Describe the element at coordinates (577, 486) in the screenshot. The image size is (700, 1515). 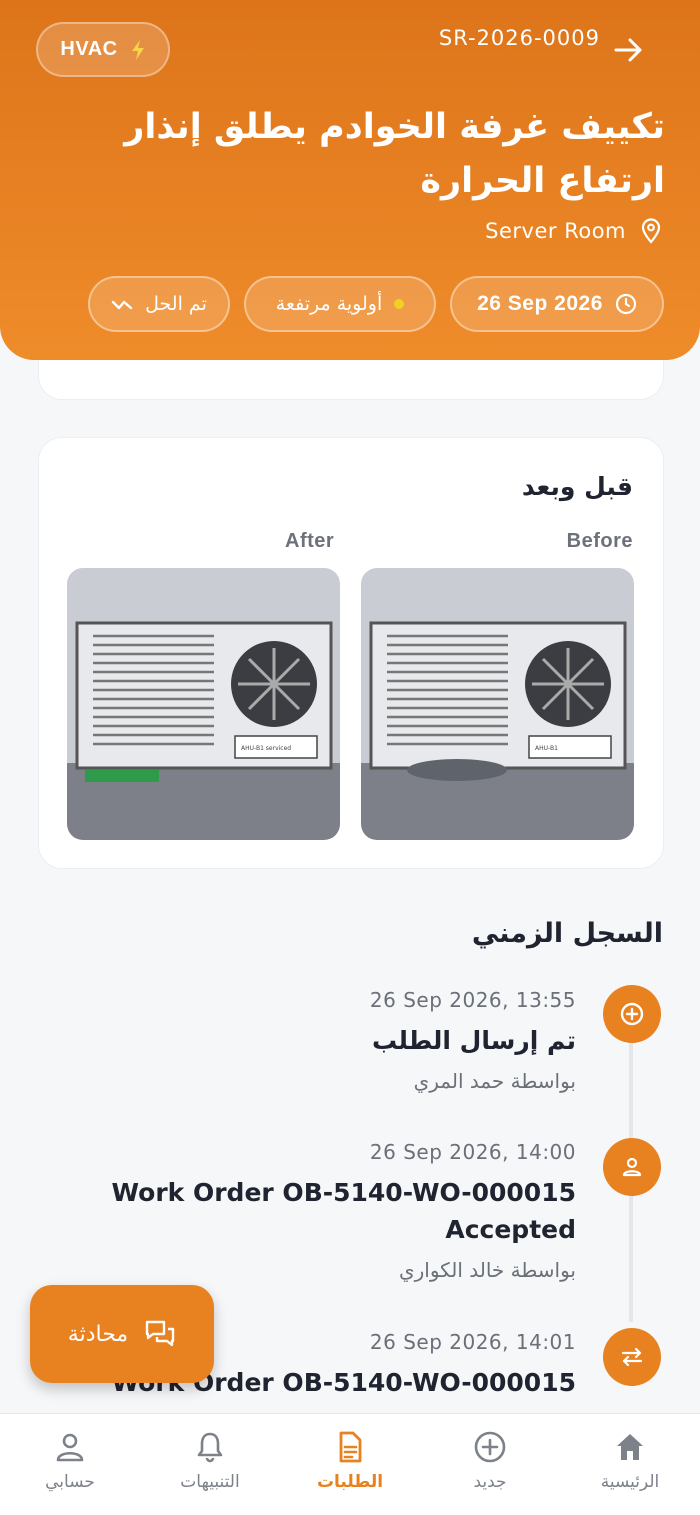
I see `before-after-title: قبل وبعد` at that location.